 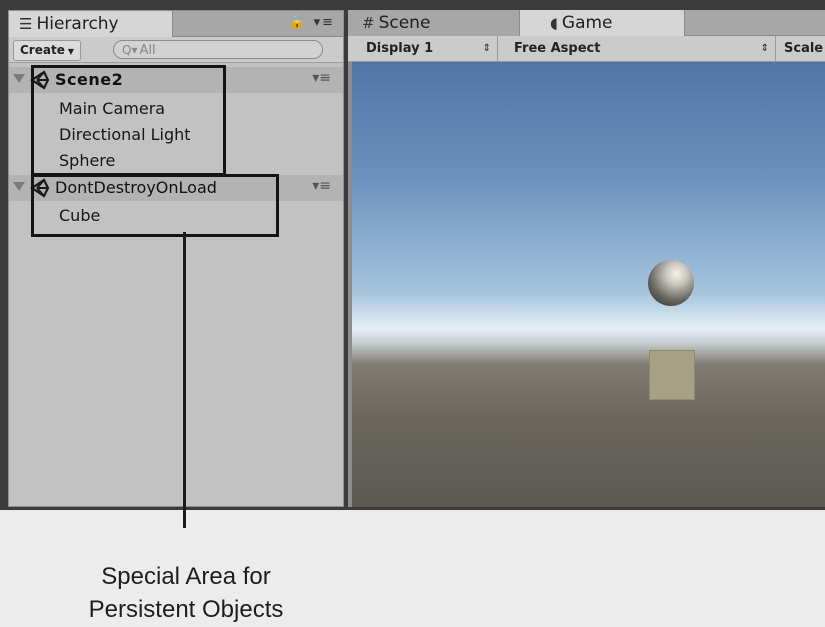 What do you see at coordinates (404, 23) in the screenshot?
I see `tab-scene-label: Scene` at bounding box center [404, 23].